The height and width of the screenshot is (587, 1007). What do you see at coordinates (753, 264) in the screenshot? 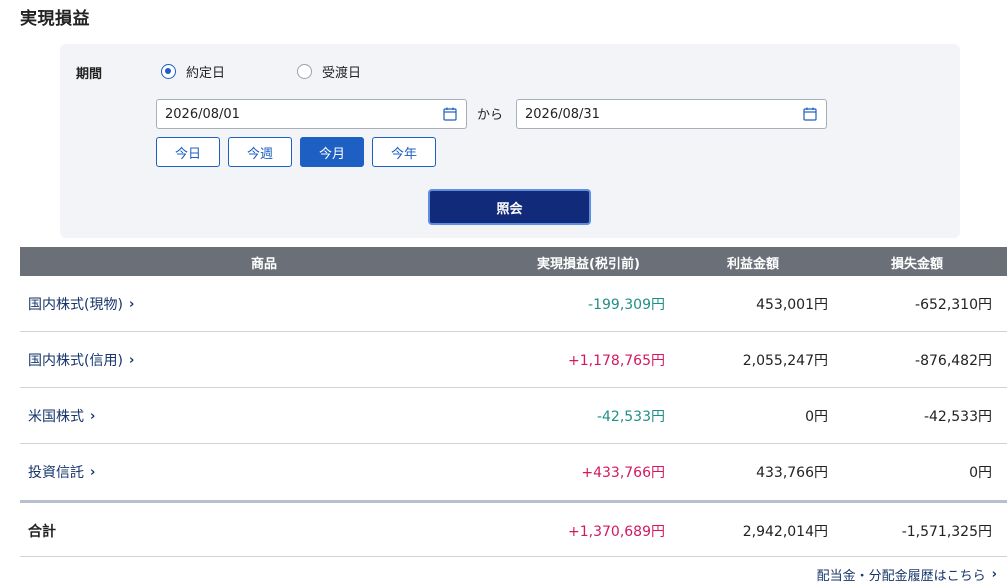
I see `header-profit-amount: 利益金額` at bounding box center [753, 264].